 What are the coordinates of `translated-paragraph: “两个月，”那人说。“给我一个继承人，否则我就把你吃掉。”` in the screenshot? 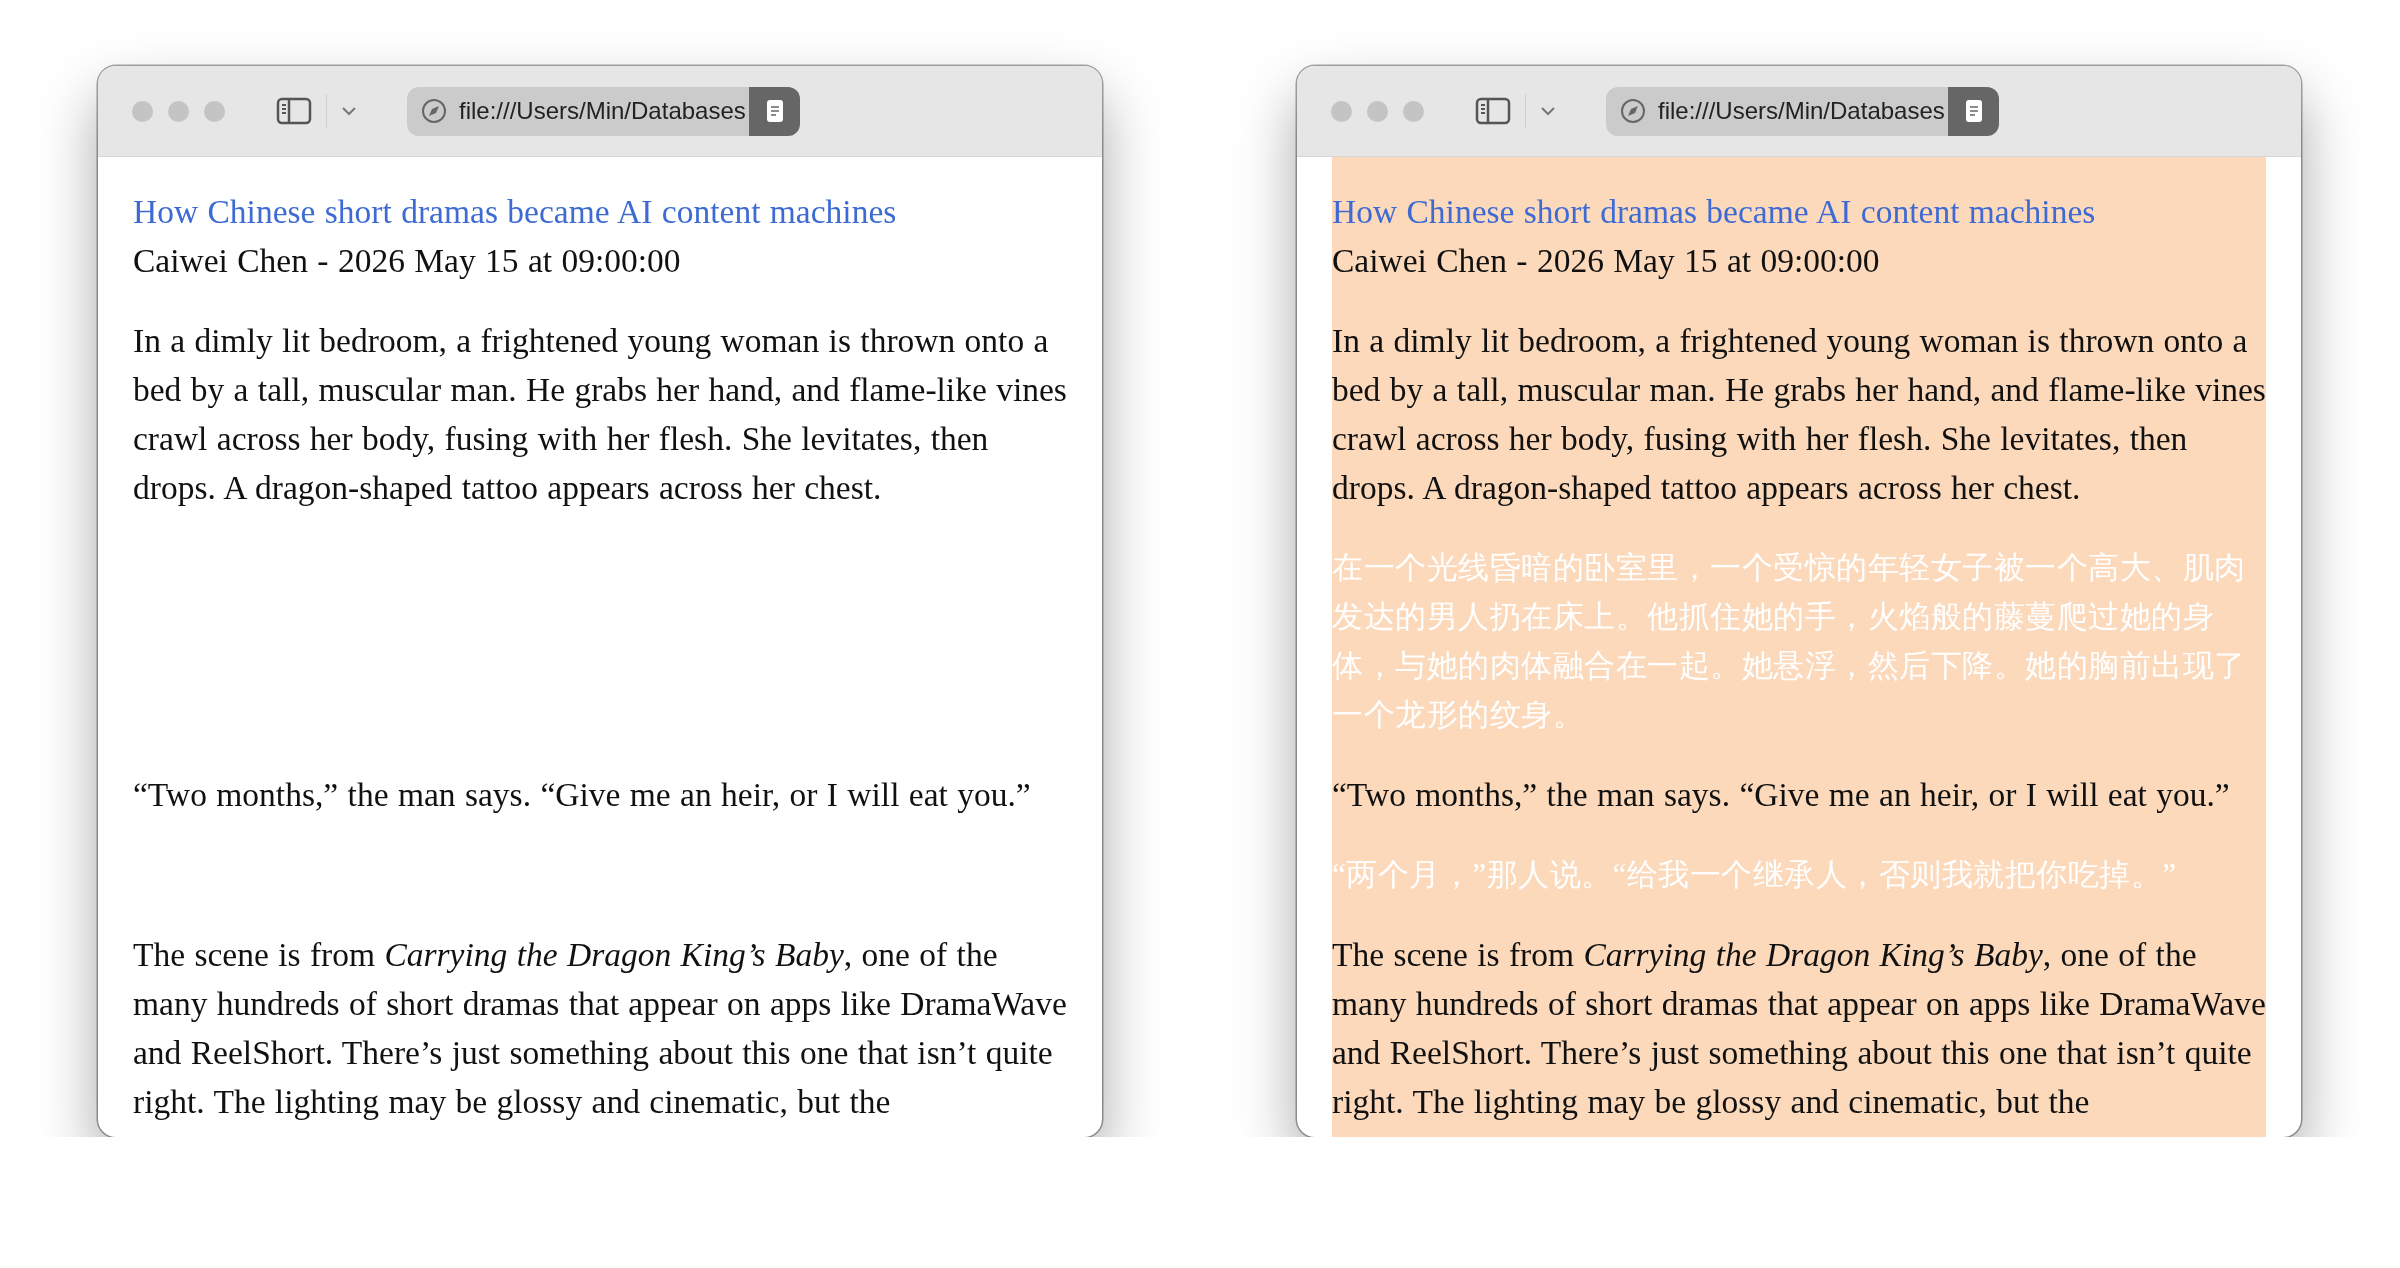 It's located at (1755, 875).